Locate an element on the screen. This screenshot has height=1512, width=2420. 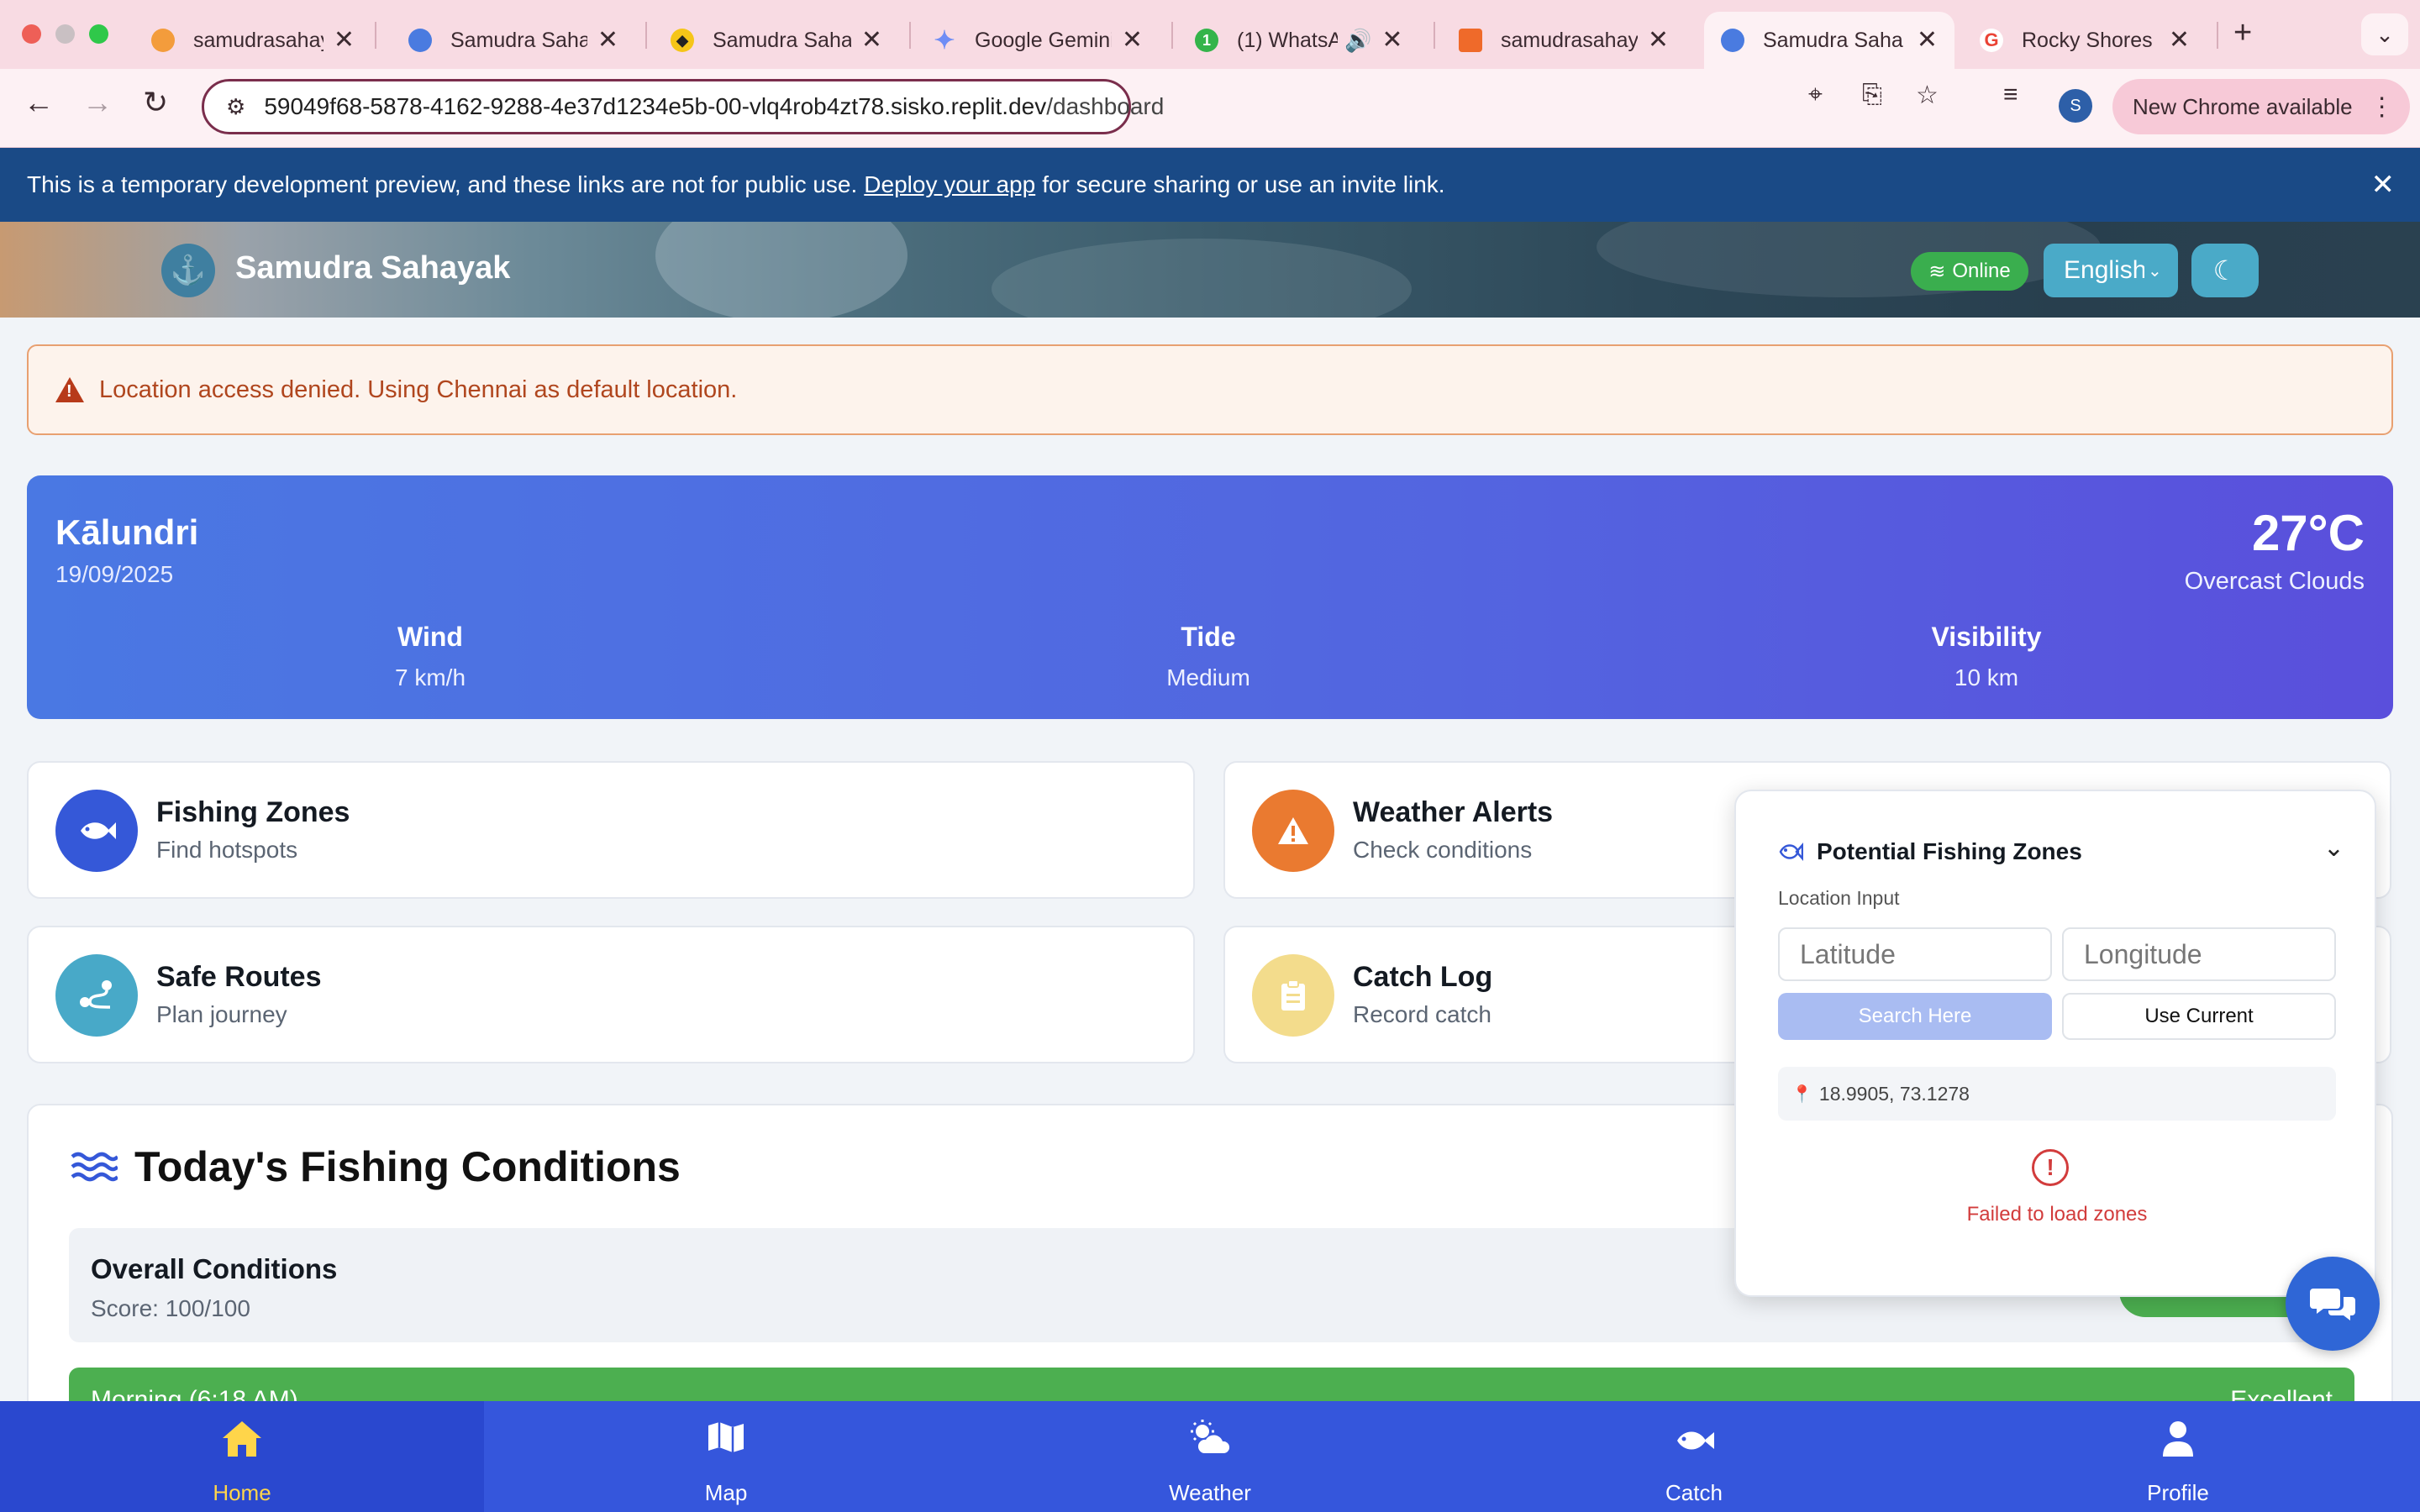
use-current-button: Use Current is located at coordinates (2199, 1016).